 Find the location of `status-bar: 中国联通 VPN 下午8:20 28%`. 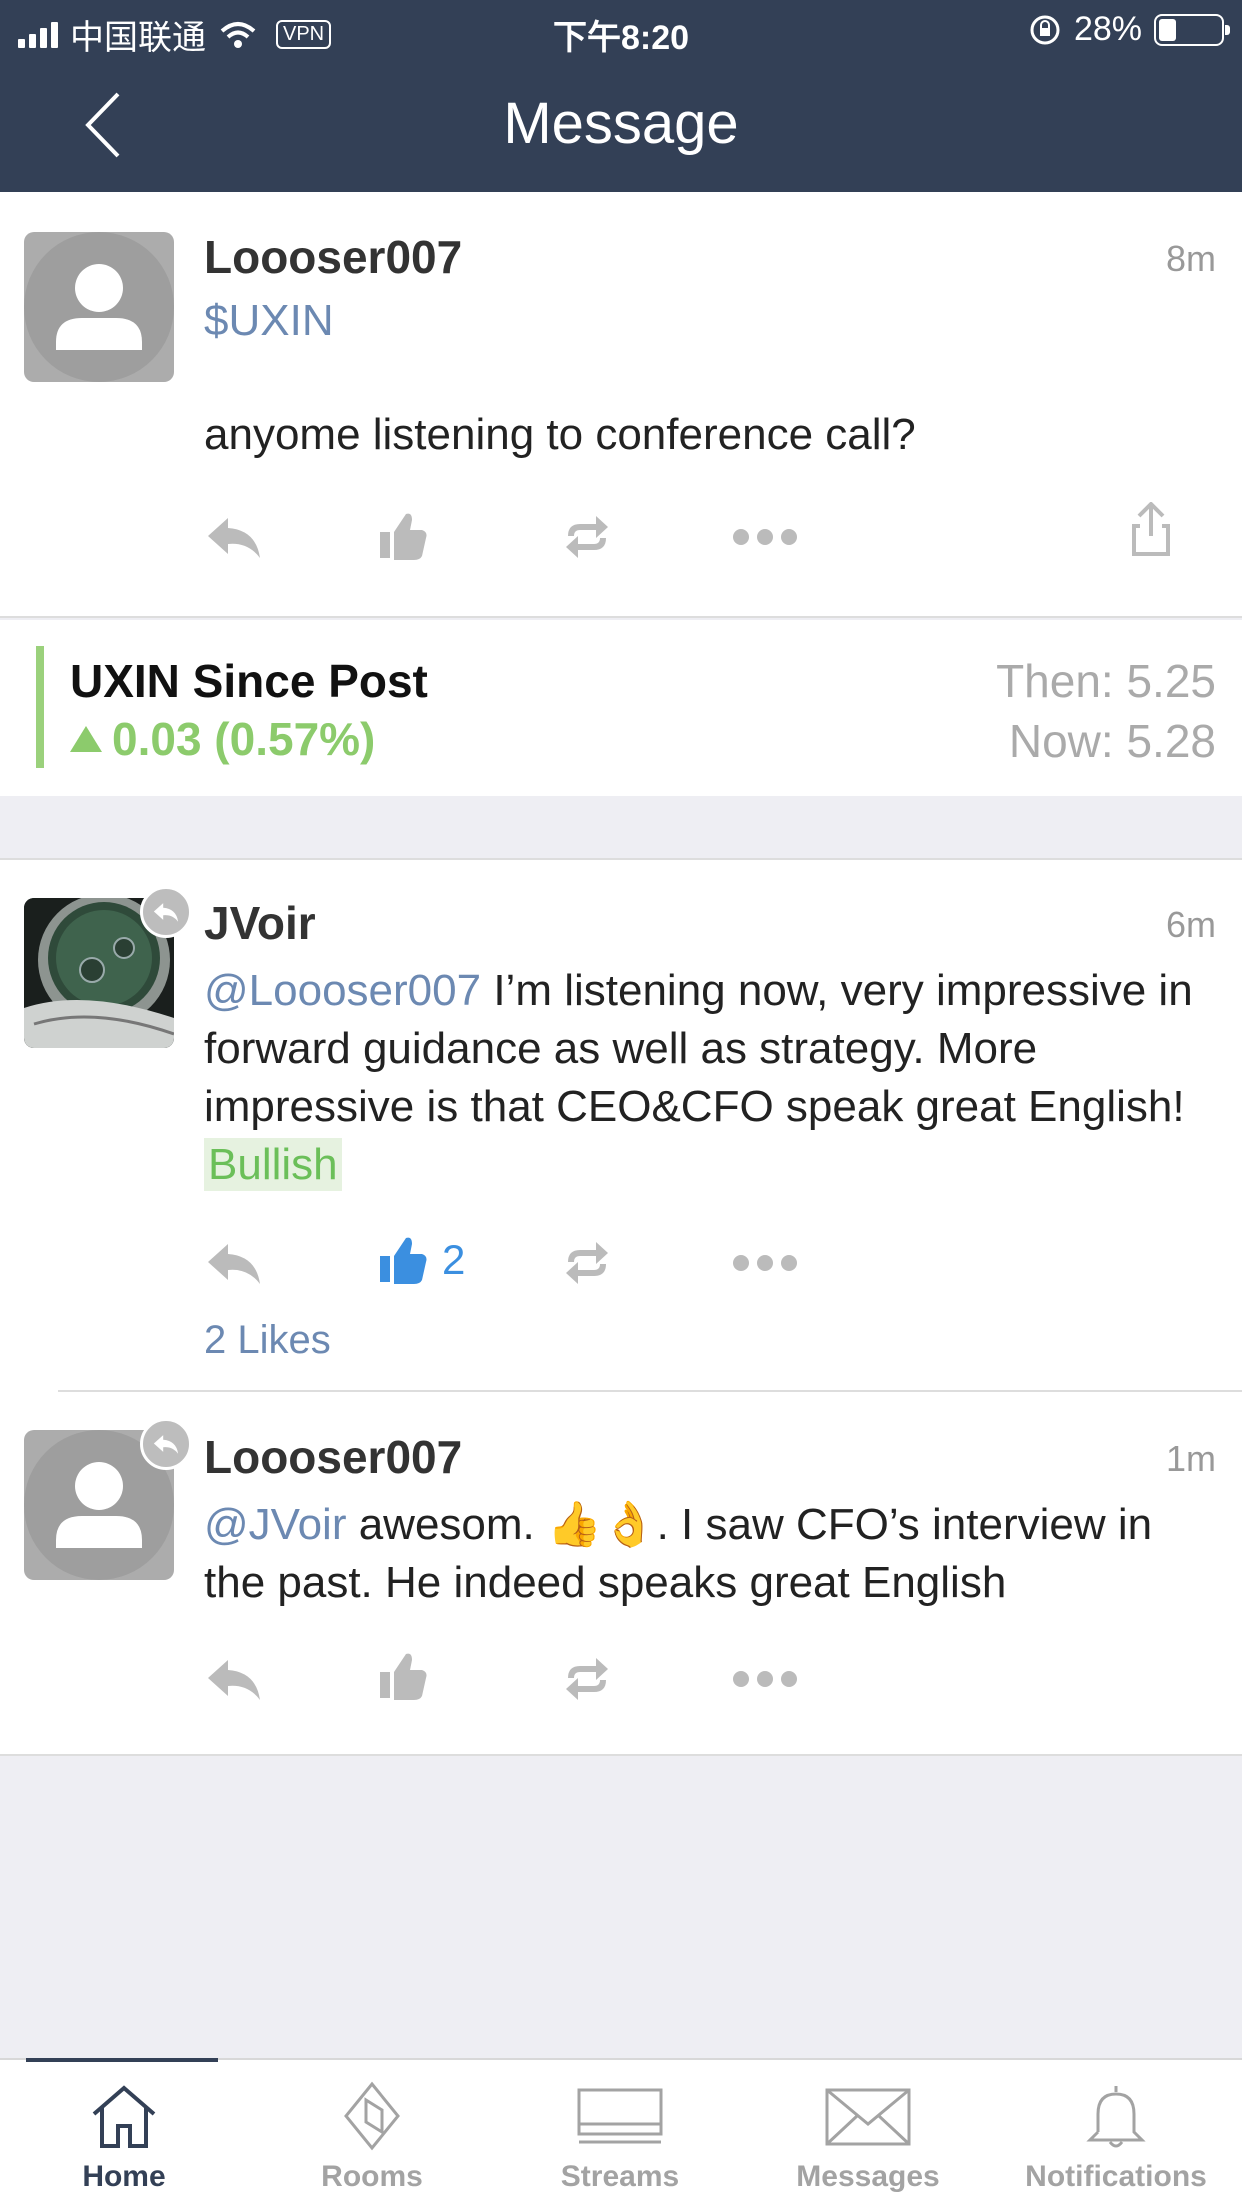

status-bar: 中国联通 VPN 下午8:20 28% is located at coordinates (621, 30).